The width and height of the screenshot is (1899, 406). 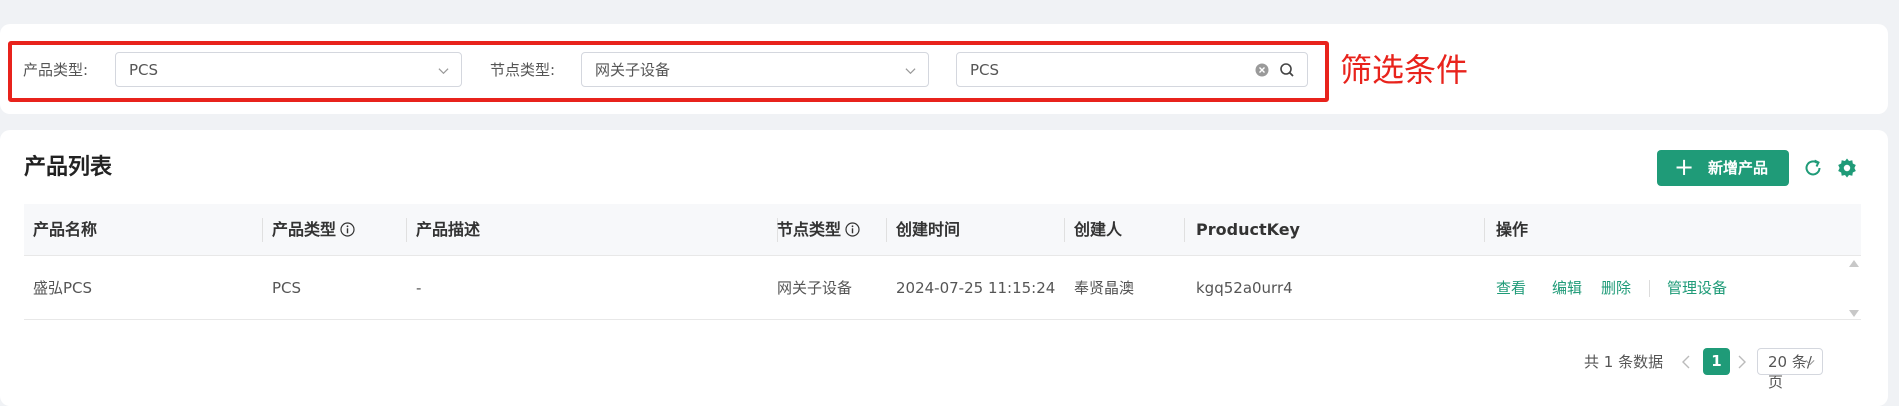 What do you see at coordinates (1244, 288) in the screenshot?
I see `cell-product-key: kgq52a0urr4` at bounding box center [1244, 288].